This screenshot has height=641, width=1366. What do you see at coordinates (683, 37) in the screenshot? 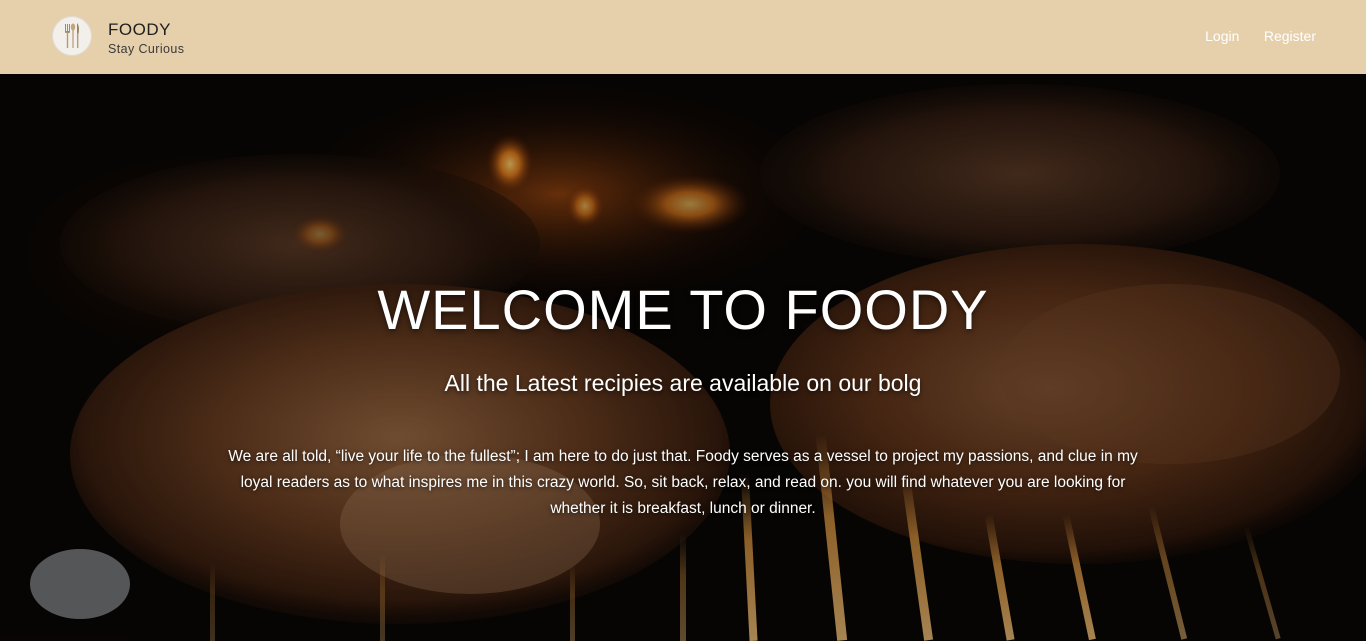
I see `site-header: FOODY Stay Curious Login Register` at bounding box center [683, 37].